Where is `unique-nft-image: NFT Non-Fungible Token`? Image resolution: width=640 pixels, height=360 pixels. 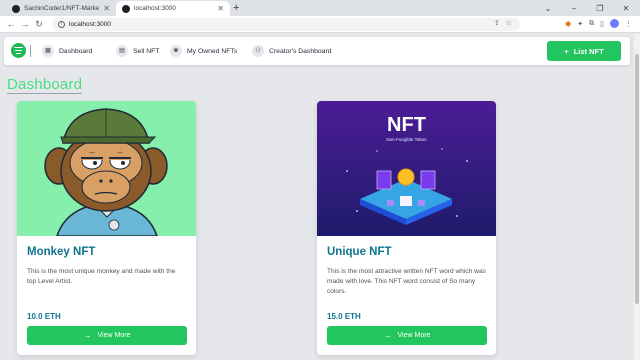 unique-nft-image: NFT Non-Fungible Token is located at coordinates (406, 168).